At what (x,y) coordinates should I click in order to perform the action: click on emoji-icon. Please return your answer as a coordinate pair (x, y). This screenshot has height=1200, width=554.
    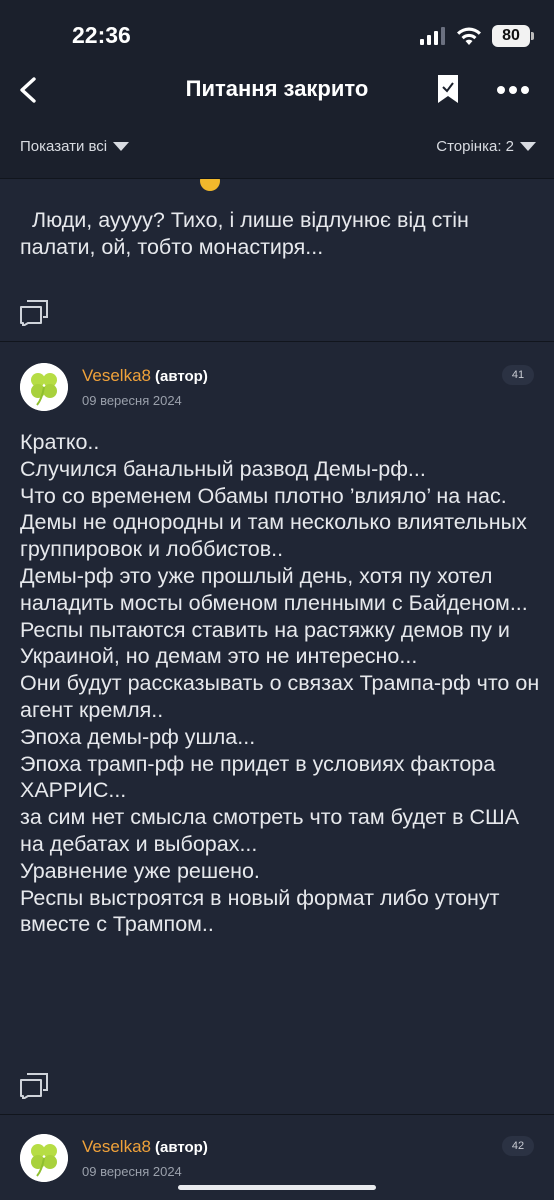
    Looking at the image, I should click on (210, 185).